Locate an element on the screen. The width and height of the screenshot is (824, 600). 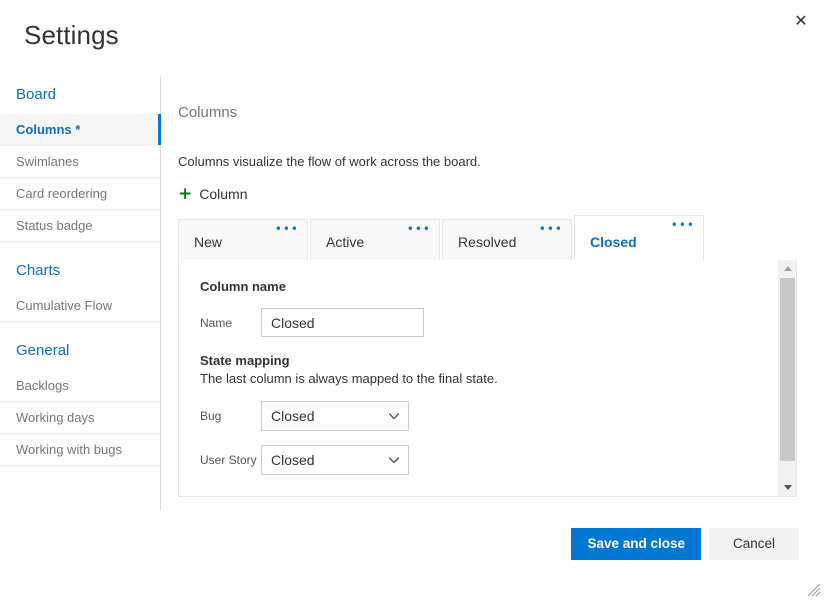
column-name-row: Name is located at coordinates (489, 322).